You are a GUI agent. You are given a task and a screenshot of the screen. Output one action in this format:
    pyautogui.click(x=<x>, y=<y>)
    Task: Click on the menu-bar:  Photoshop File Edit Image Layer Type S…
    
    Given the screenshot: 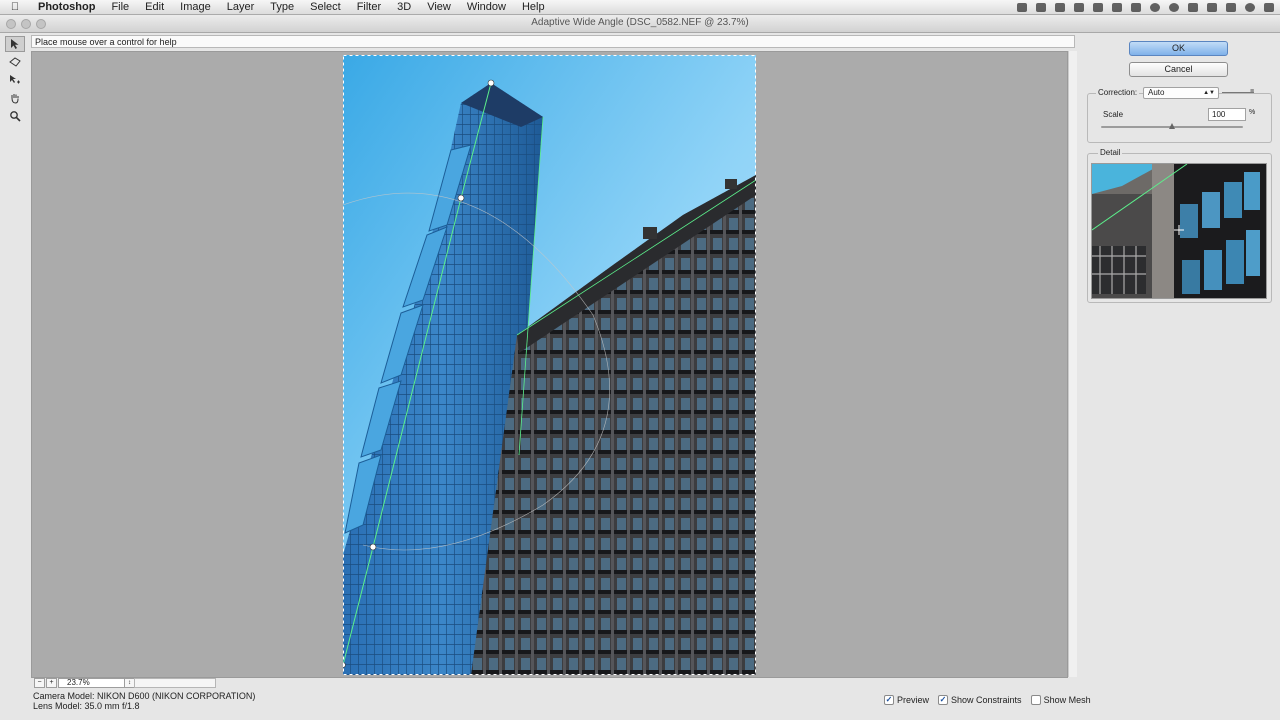 What is the action you would take?
    pyautogui.click(x=640, y=7)
    